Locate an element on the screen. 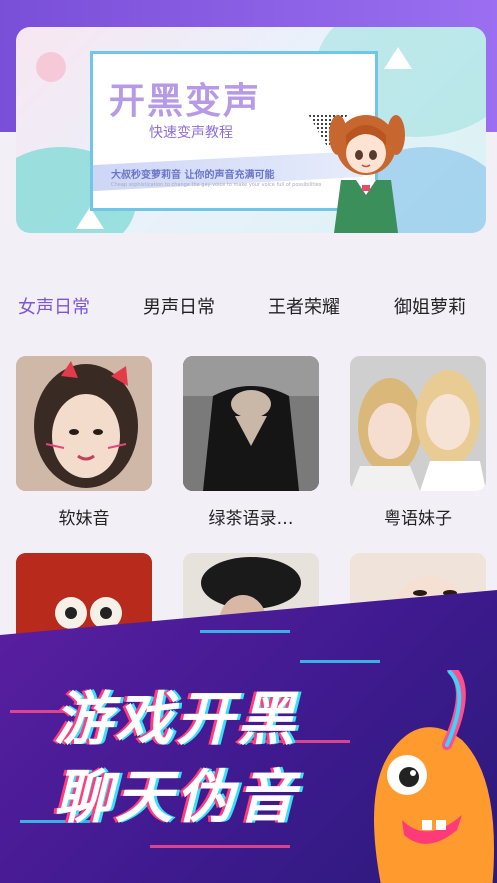 This screenshot has width=497, height=883. orange-monster-mascot is located at coordinates (434, 776).